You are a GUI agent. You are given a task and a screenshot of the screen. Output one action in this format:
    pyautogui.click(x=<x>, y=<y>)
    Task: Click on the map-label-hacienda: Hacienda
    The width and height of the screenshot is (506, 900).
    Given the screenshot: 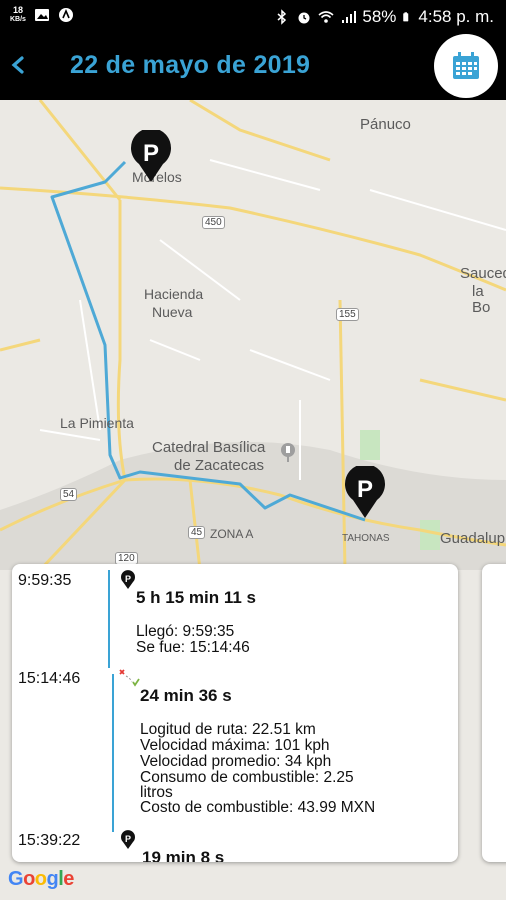 What is the action you would take?
    pyautogui.click(x=174, y=294)
    